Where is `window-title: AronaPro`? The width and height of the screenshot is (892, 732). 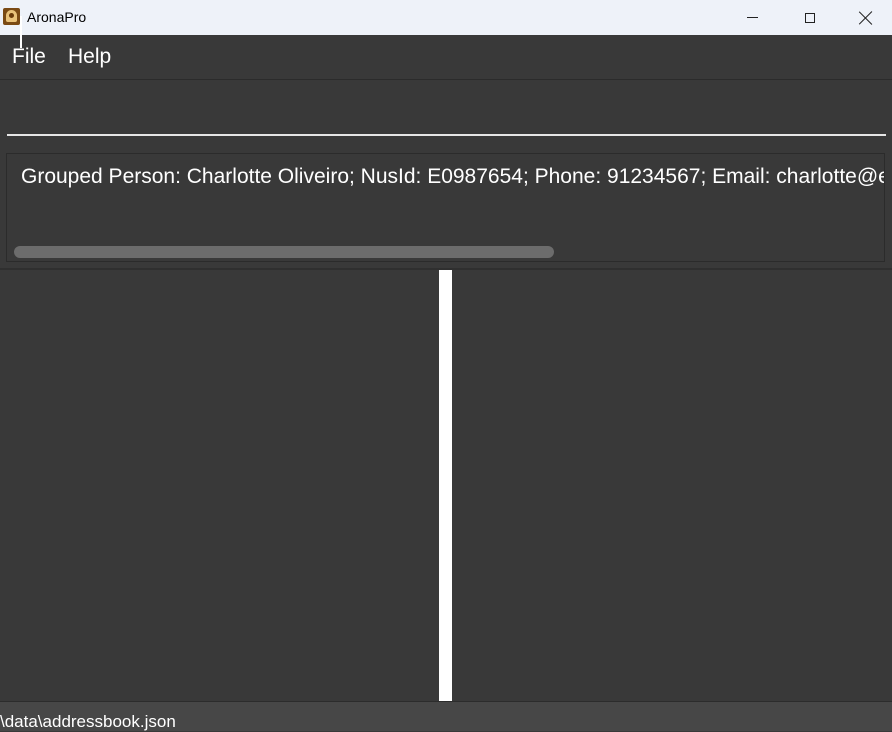 window-title: AronaPro is located at coordinates (57, 17).